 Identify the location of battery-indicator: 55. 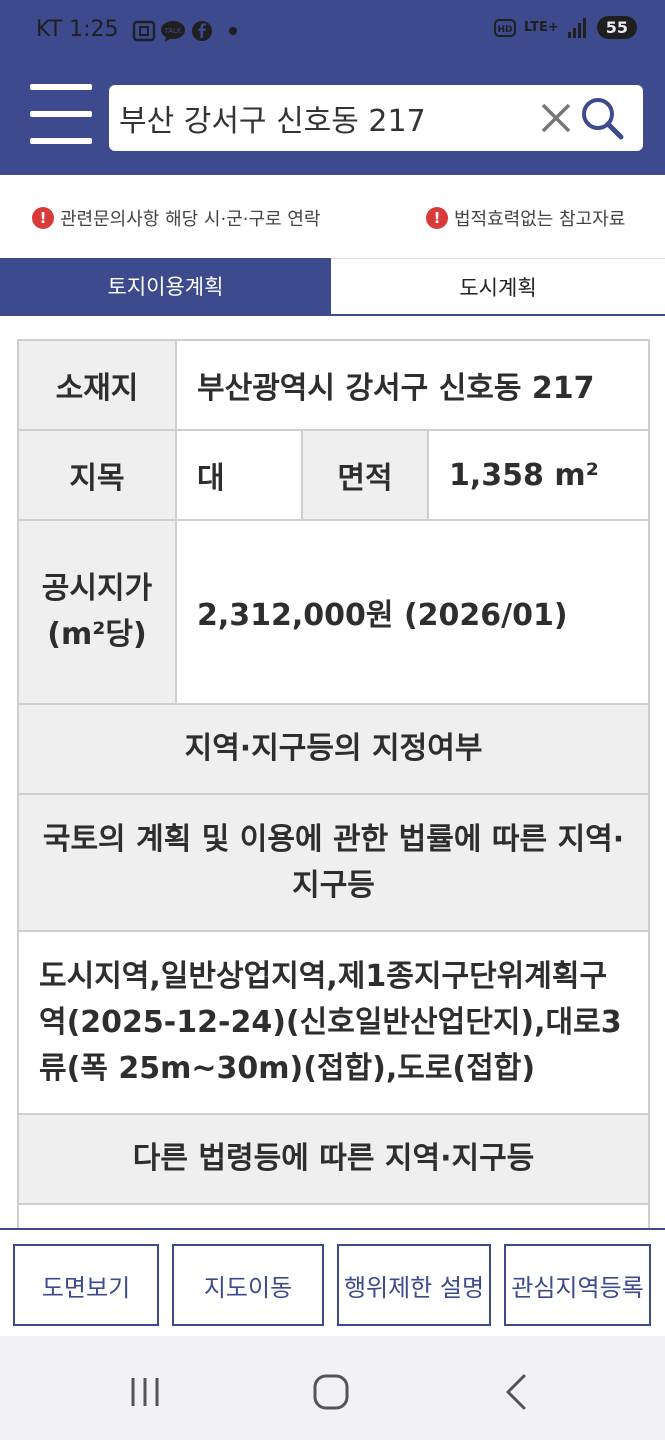
(616, 27).